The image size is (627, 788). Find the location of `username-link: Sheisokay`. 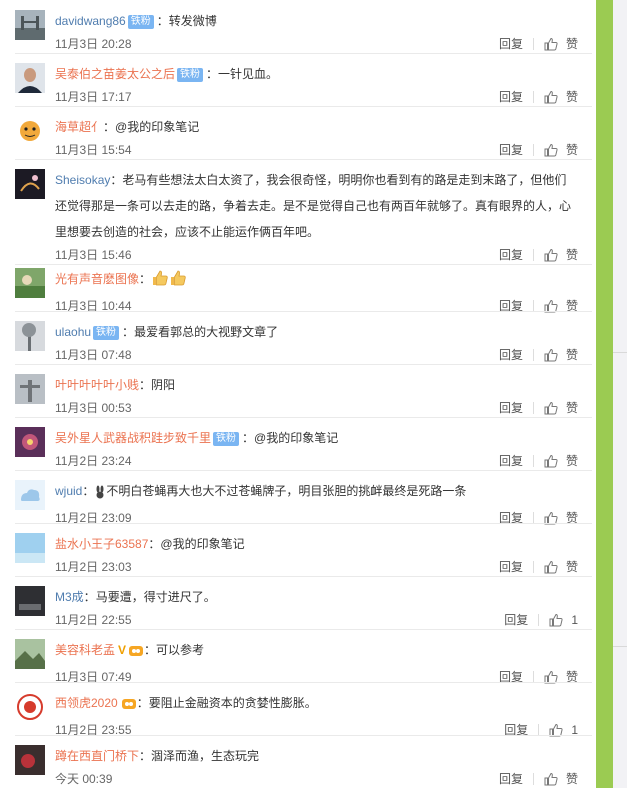

username-link: Sheisokay is located at coordinates (82, 180).